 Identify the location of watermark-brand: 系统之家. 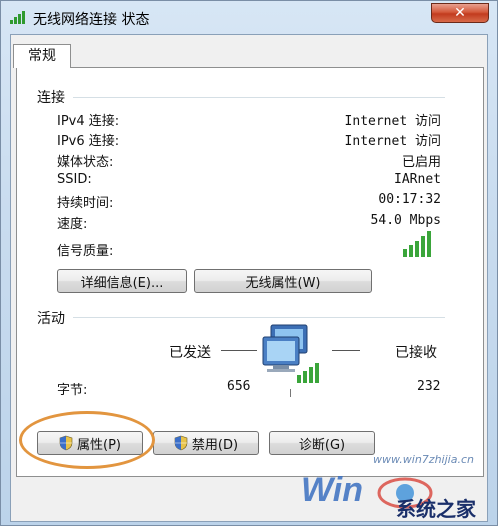
(436, 509).